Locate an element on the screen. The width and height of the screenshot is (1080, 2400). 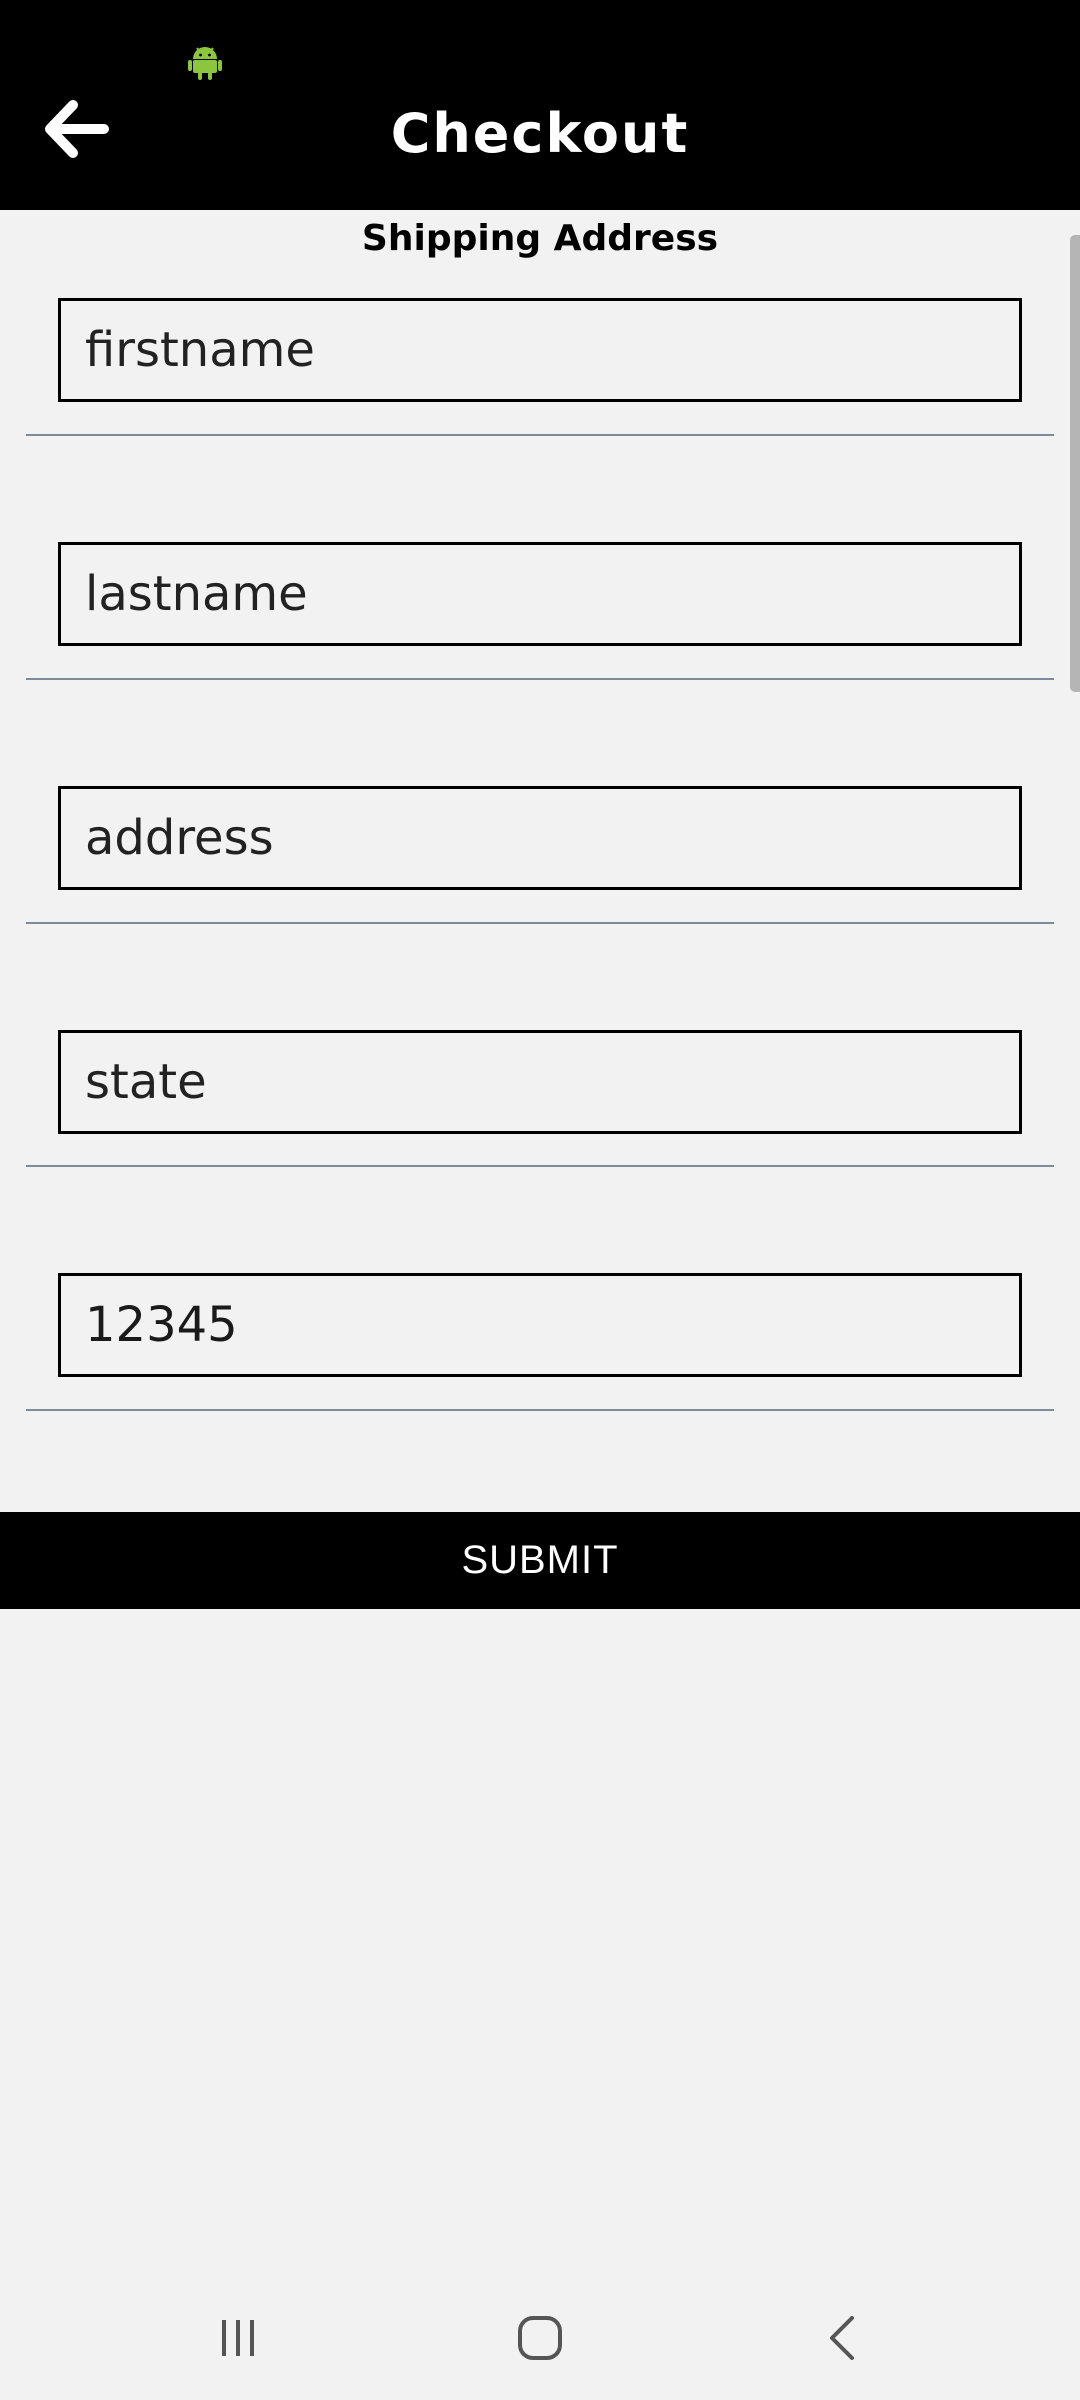
state-field is located at coordinates (540, 1082).